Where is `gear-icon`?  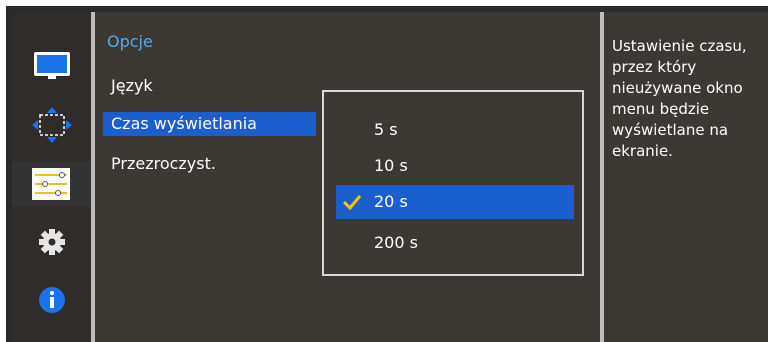
gear-icon is located at coordinates (52, 242).